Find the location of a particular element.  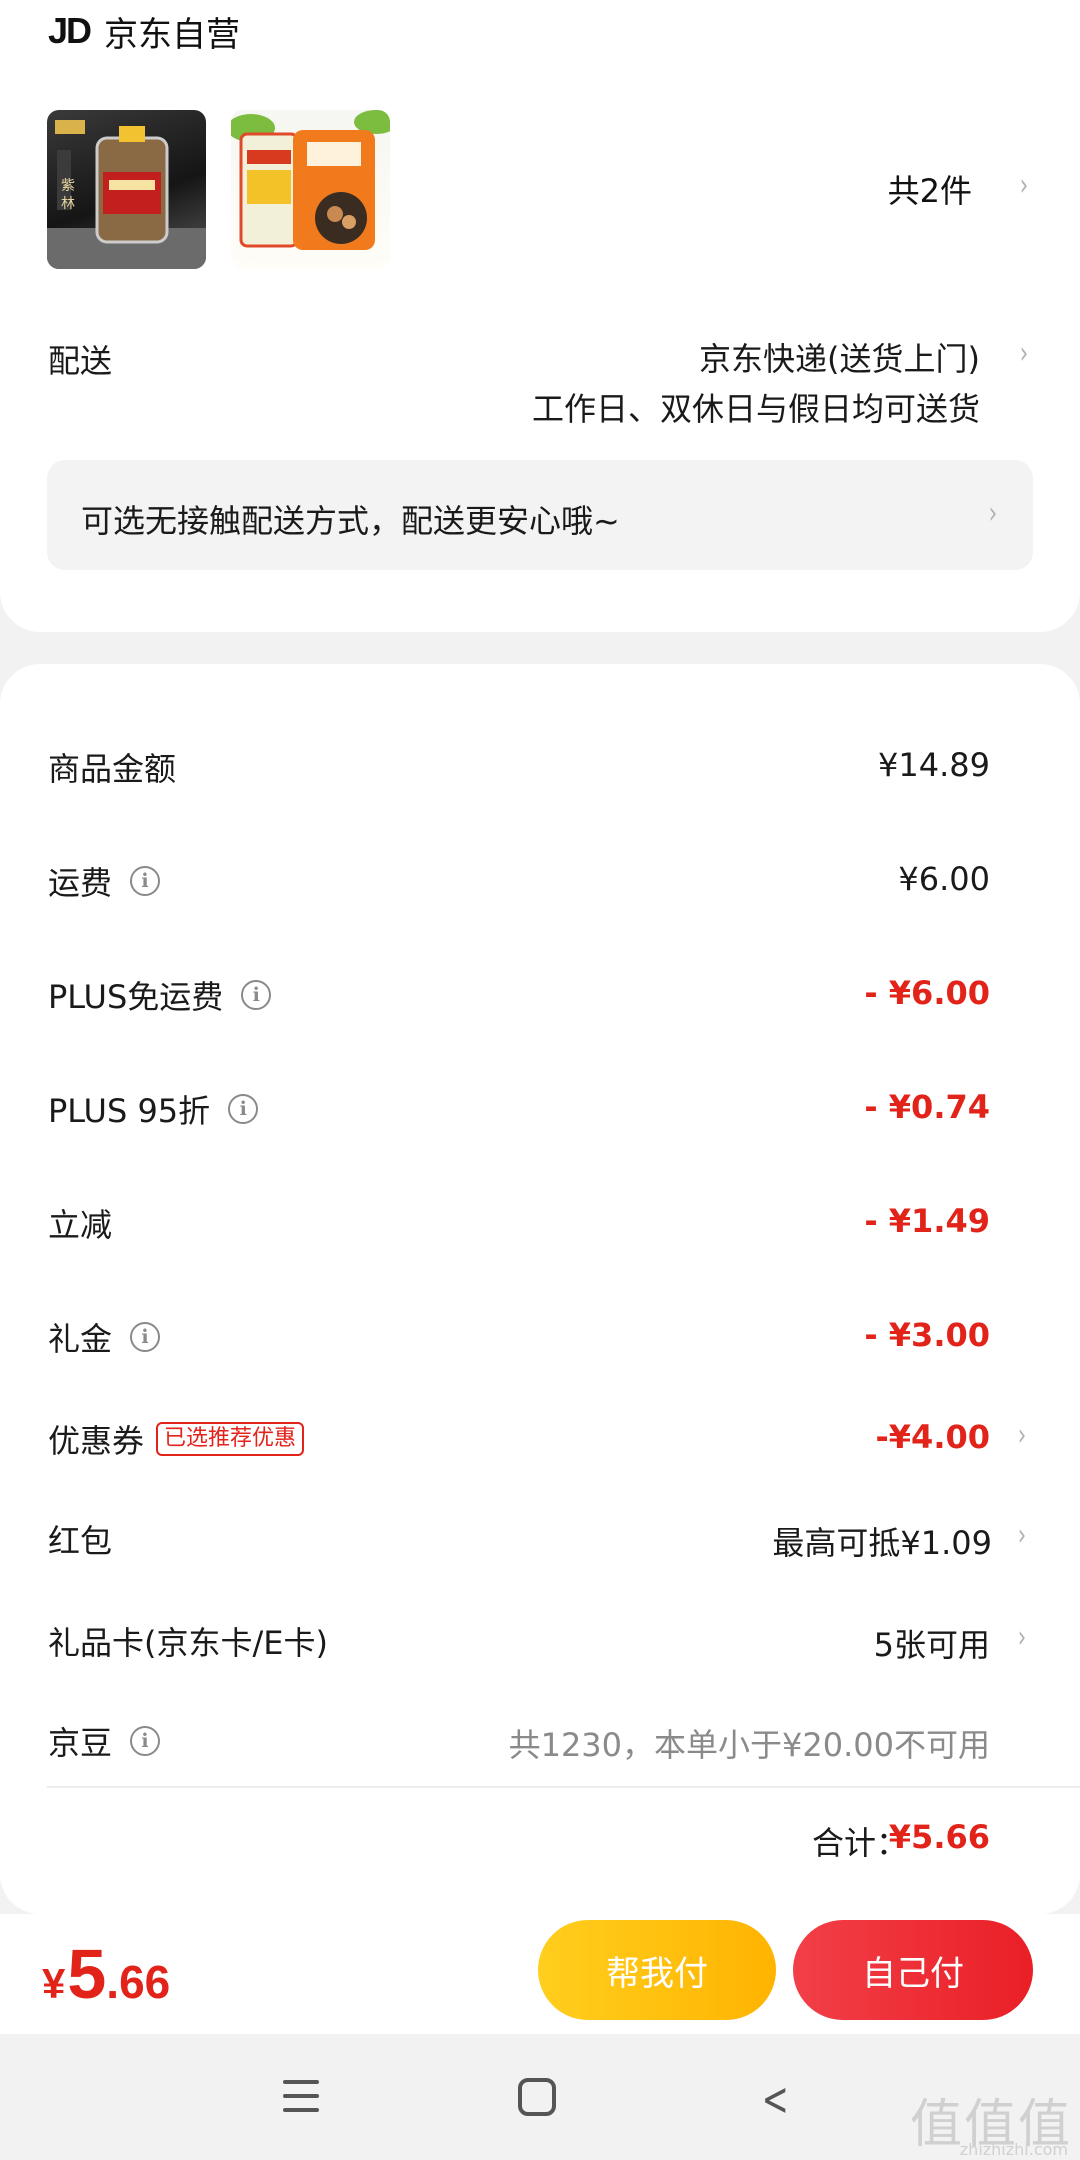

row-label: PLUS 95折 i is located at coordinates (153, 1109).